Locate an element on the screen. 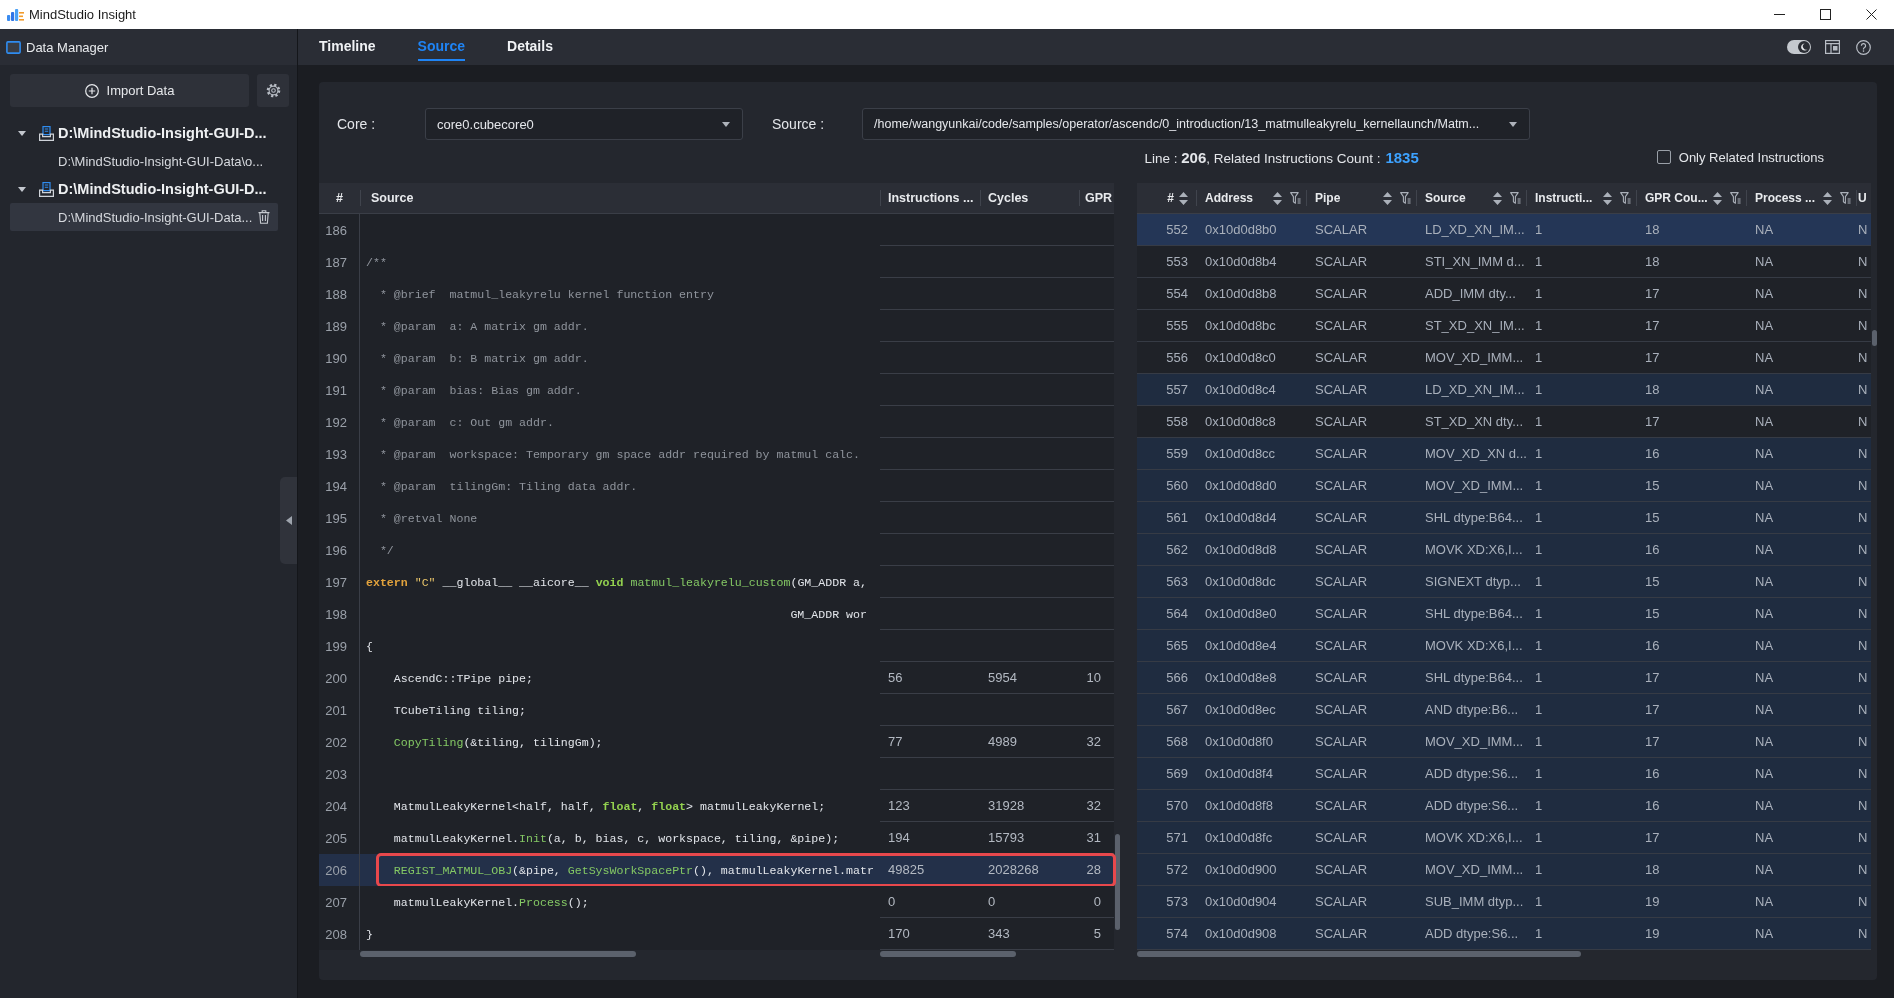 The width and height of the screenshot is (1894, 998). table-row: 201 TCubeTiling tiling; is located at coordinates (716, 710).